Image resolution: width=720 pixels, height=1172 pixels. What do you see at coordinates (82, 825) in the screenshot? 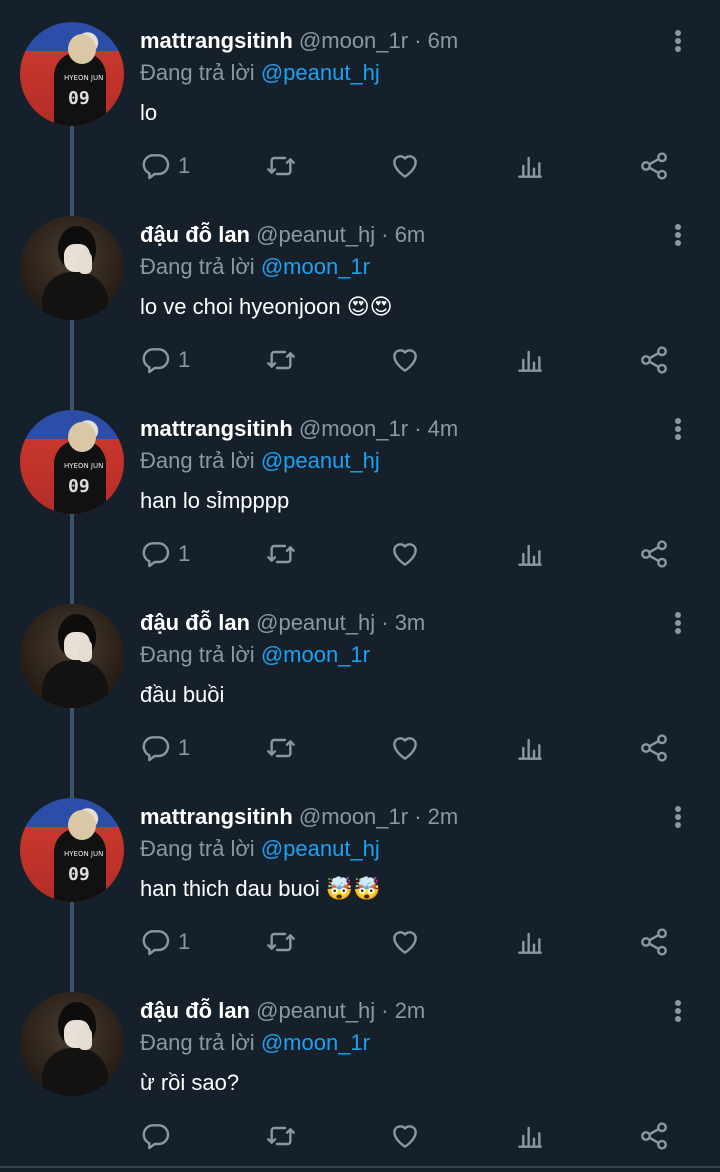
I see `avatar-head` at bounding box center [82, 825].